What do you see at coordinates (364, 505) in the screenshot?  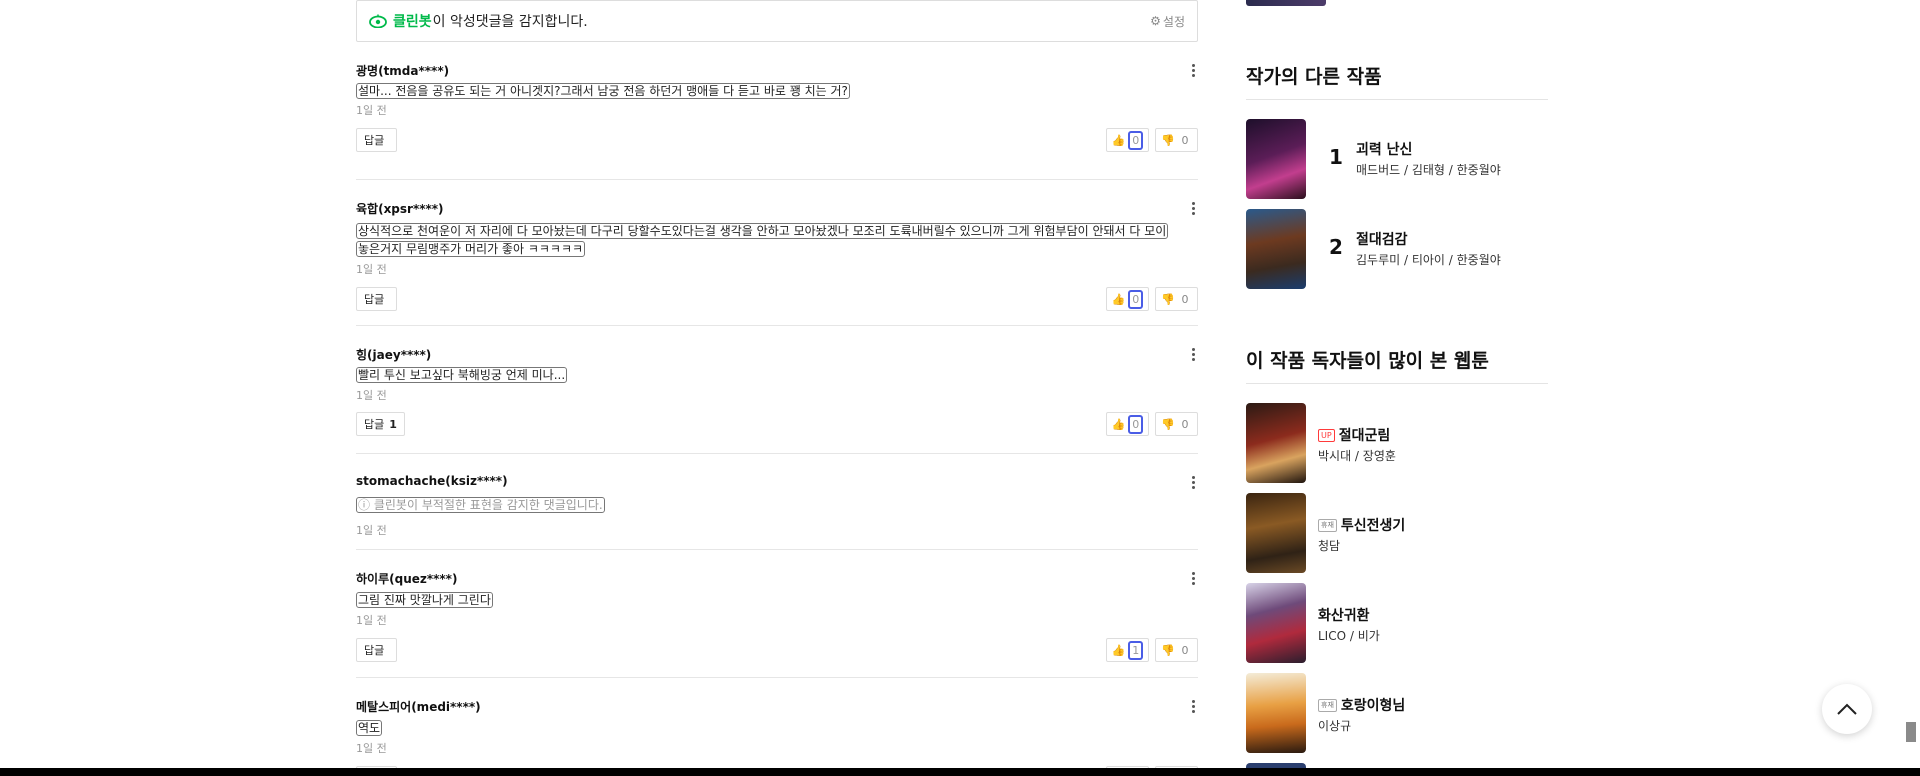 I see `warning-icon: ⓘ` at bounding box center [364, 505].